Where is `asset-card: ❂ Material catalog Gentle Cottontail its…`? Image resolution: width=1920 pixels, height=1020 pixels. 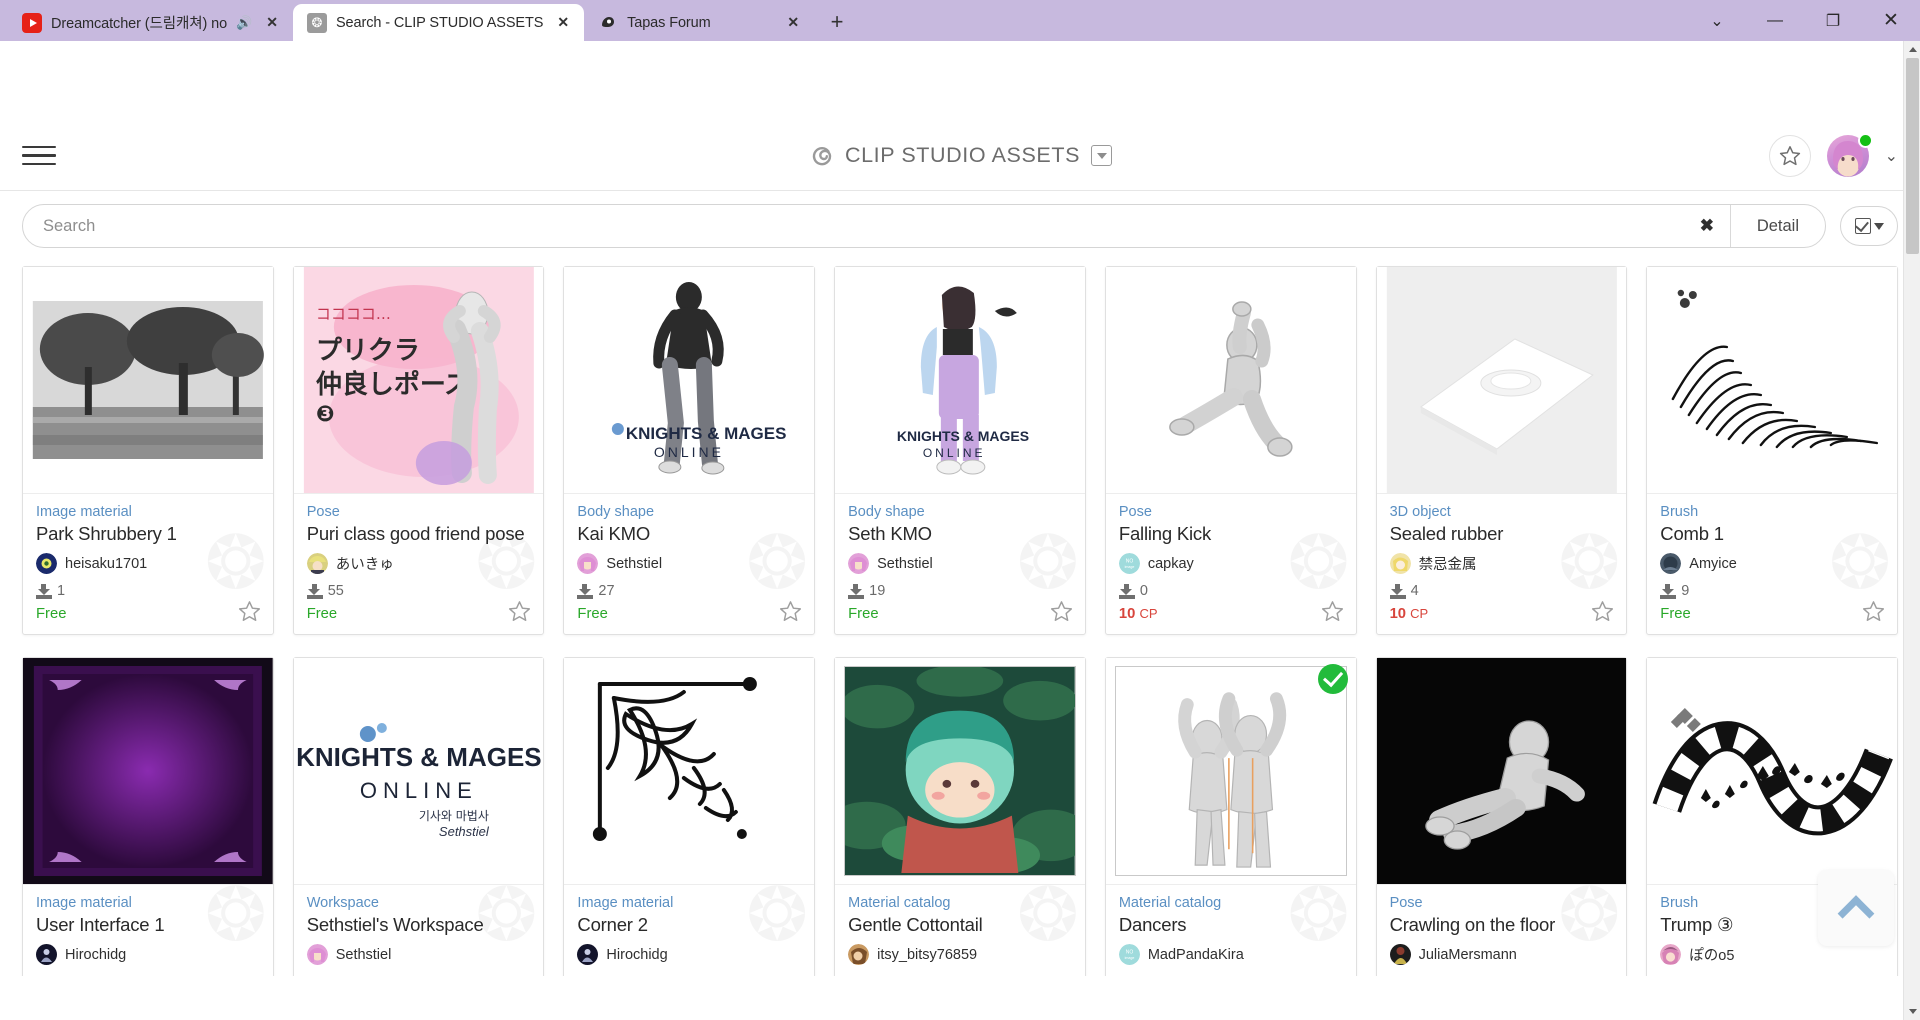 asset-card: ❂ Material catalog Gentle Cottontail its… is located at coordinates (960, 816).